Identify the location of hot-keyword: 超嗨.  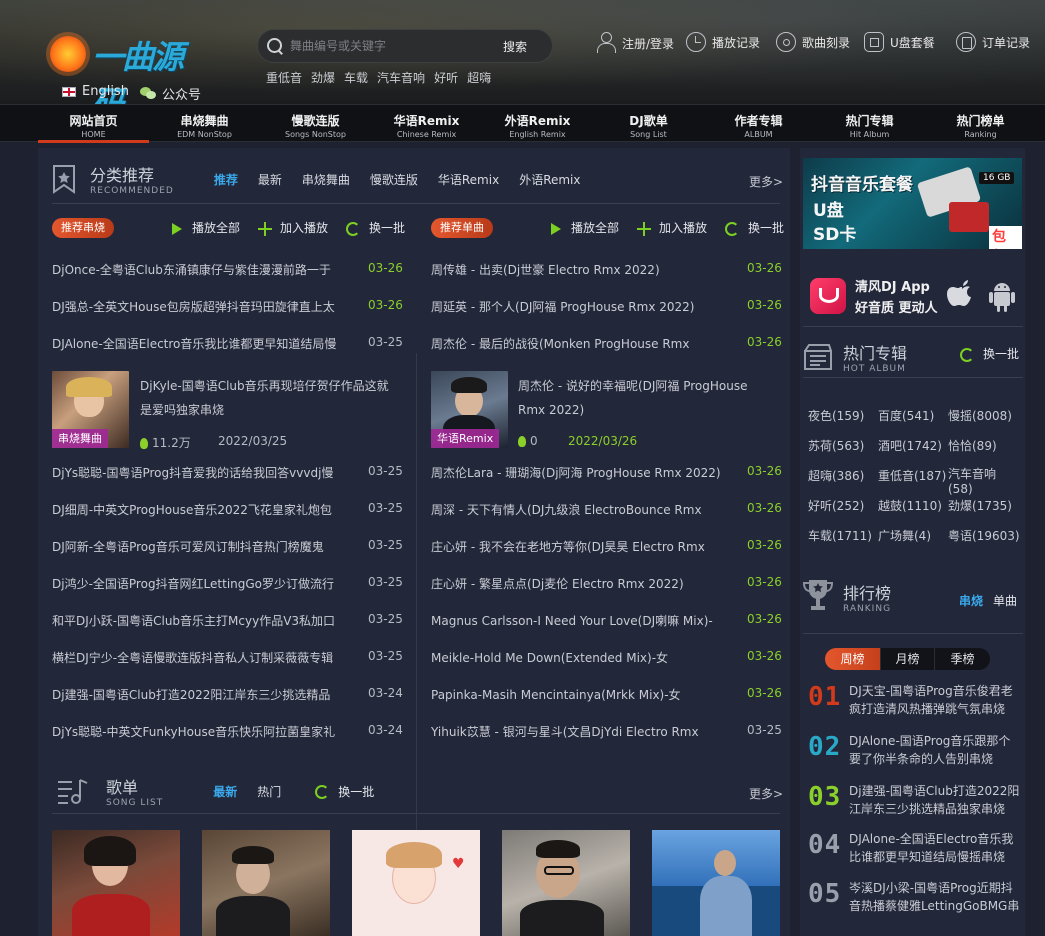
(479, 77).